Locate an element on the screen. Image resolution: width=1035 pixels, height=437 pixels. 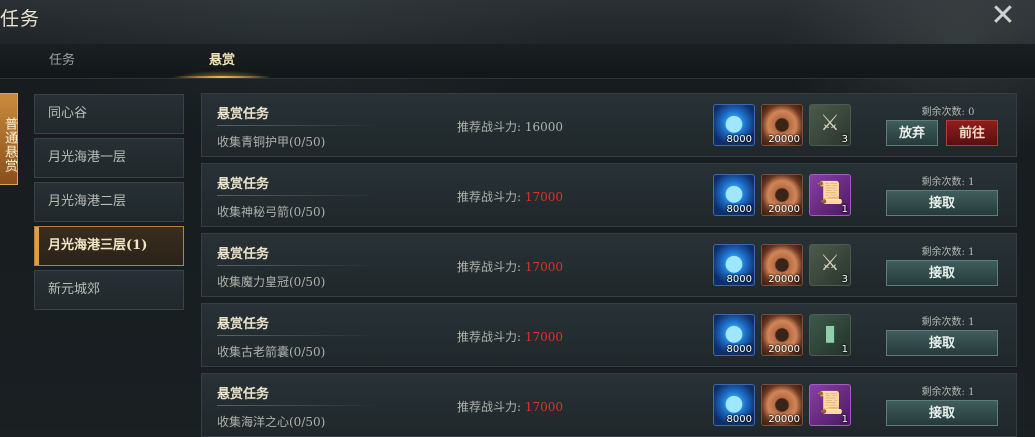
tab-bar: 任务 悬赏 is located at coordinates (517, 61).